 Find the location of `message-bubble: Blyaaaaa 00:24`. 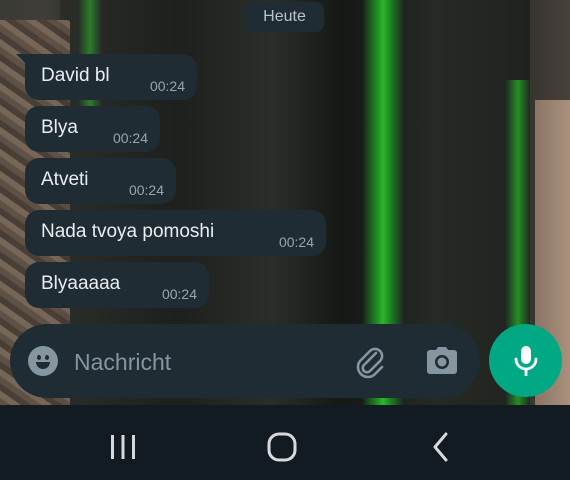

message-bubble: Blyaaaaa 00:24 is located at coordinates (117, 285).